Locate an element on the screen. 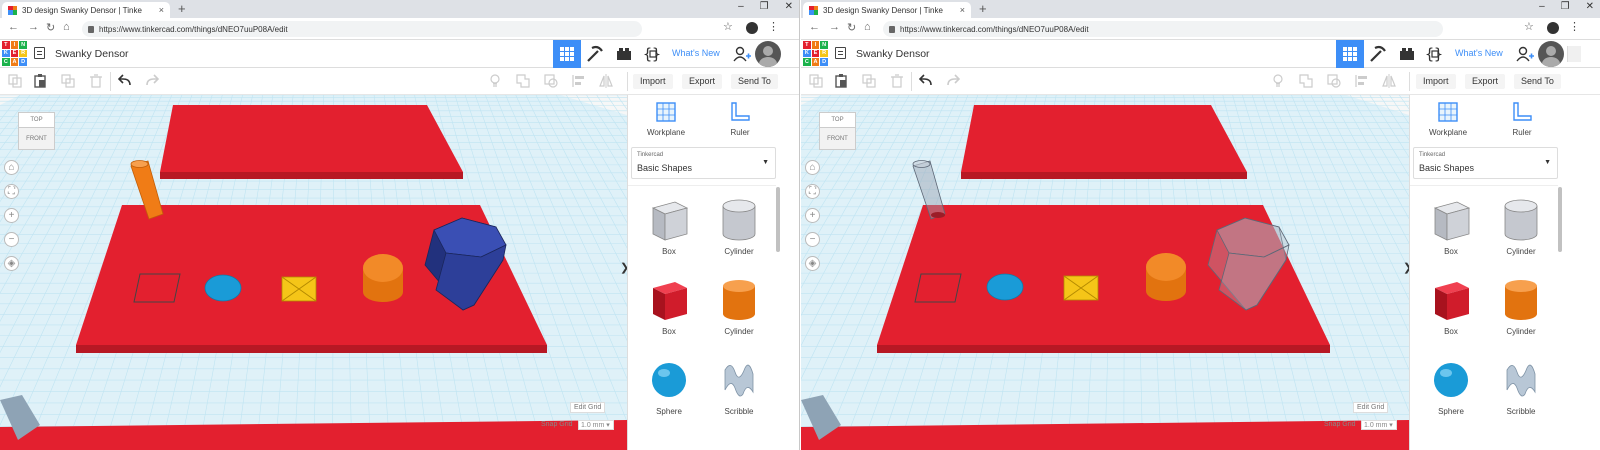 The width and height of the screenshot is (1600, 450). export-button: Export is located at coordinates (1485, 81).